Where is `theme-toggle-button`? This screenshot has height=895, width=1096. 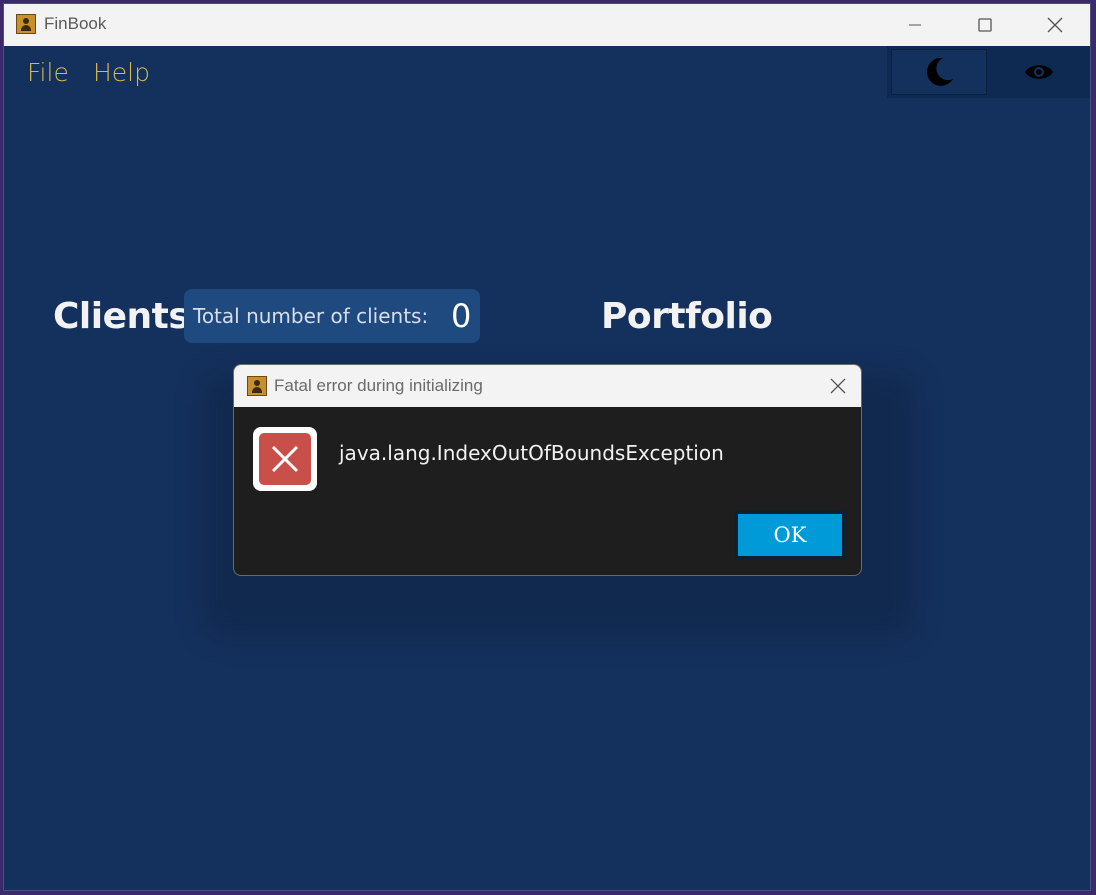
theme-toggle-button is located at coordinates (939, 72).